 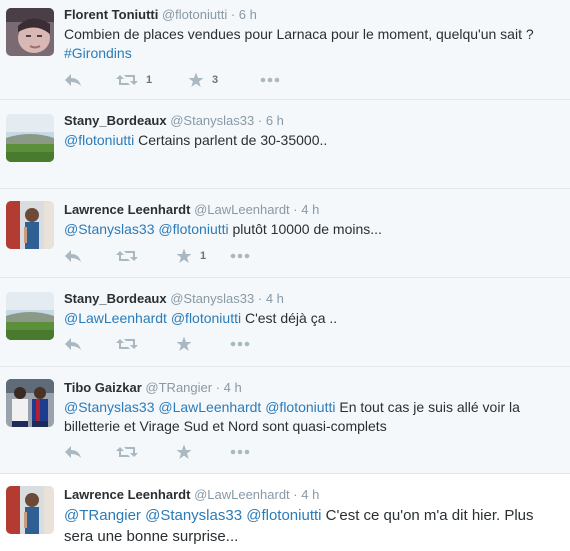 I want to click on tweet-text-segment: Certains parlent de 30-35000.., so click(x=231, y=140).